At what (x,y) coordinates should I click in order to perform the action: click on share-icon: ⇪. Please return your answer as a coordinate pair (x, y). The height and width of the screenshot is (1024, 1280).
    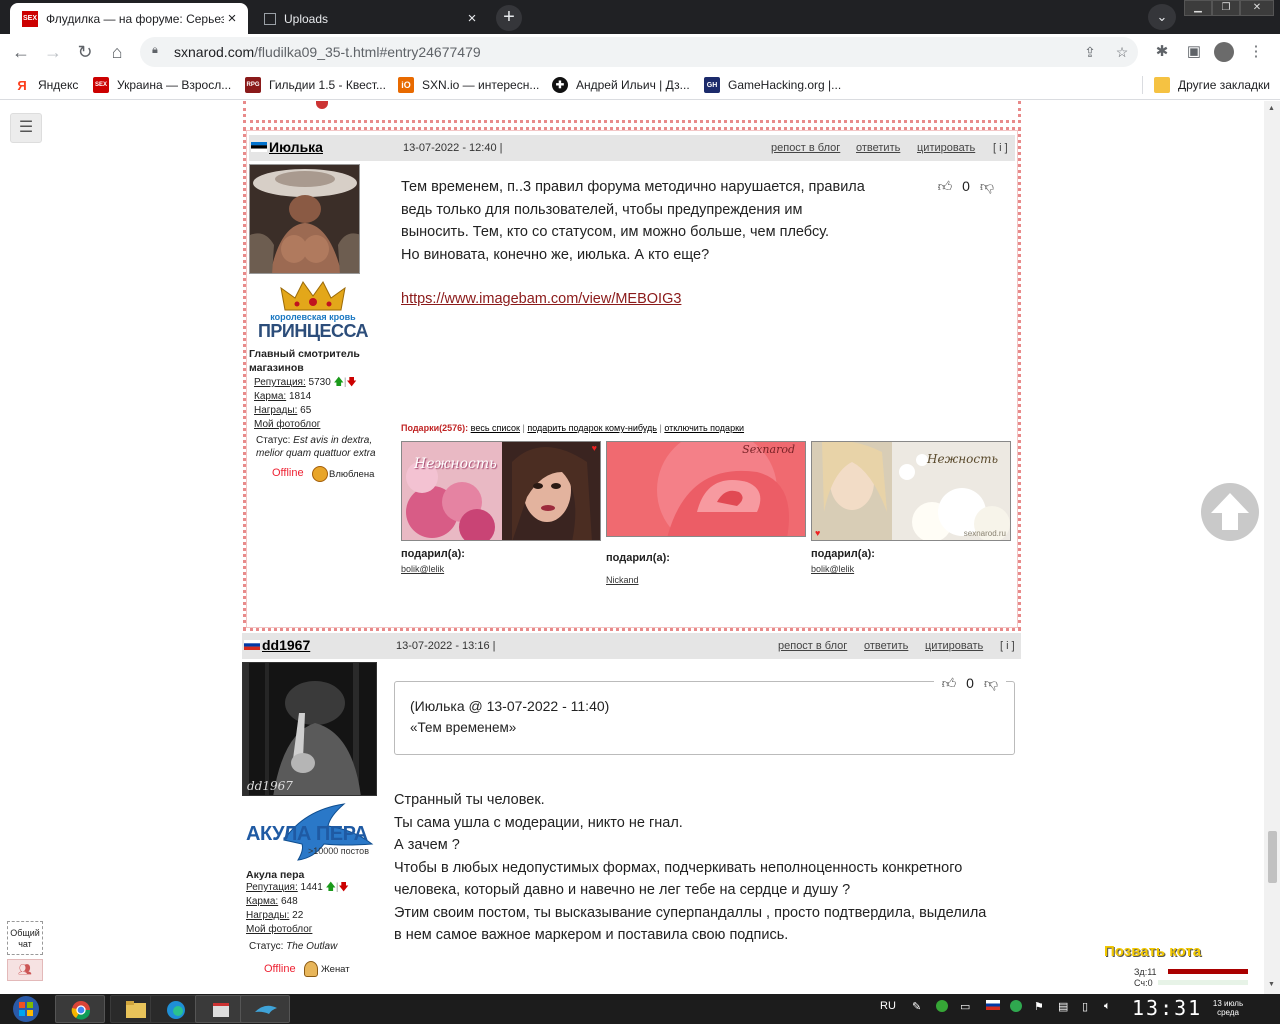
    Looking at the image, I should click on (1090, 52).